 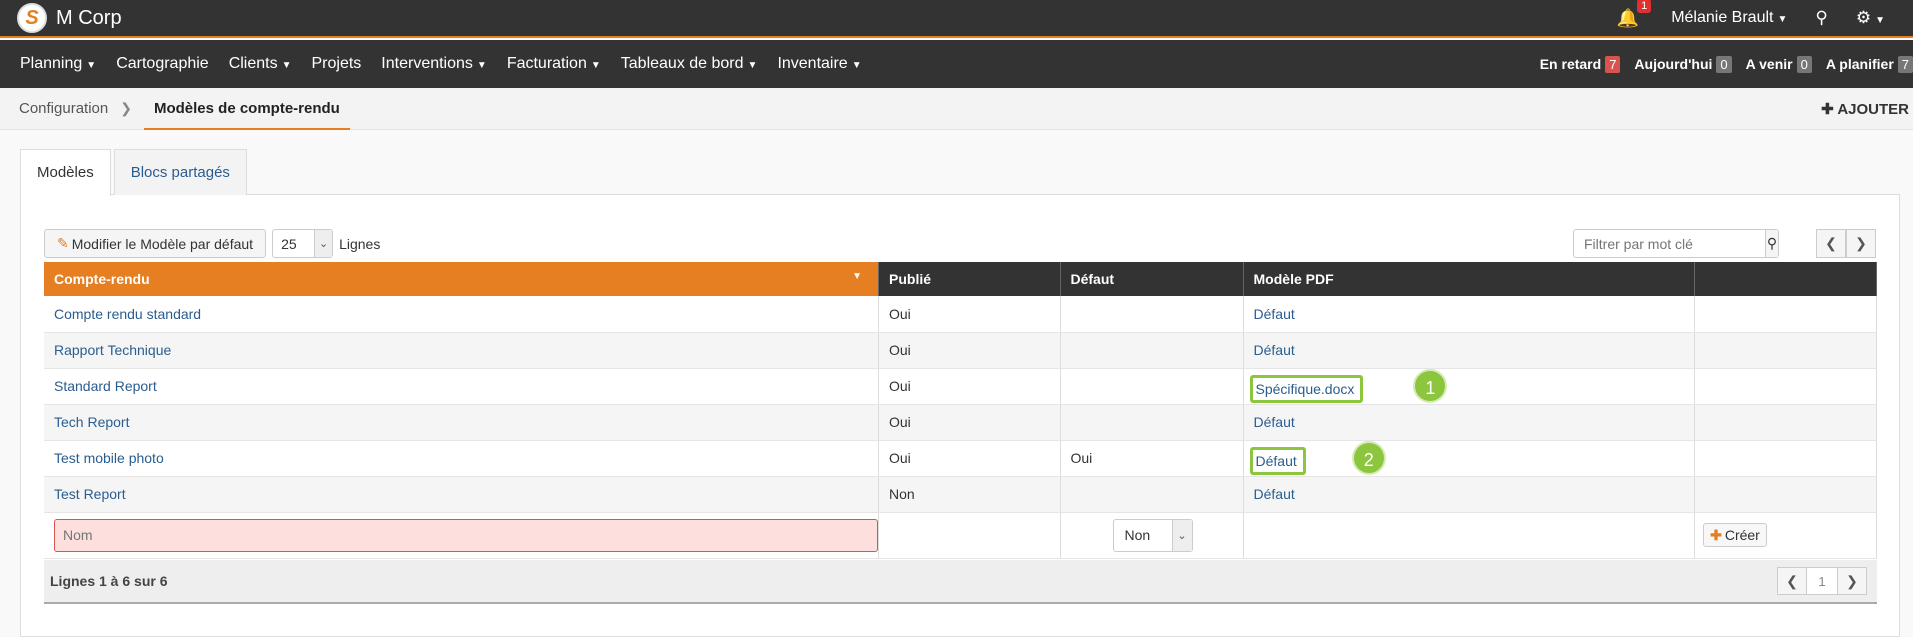 I want to click on notifications-badge: 1, so click(x=1644, y=6).